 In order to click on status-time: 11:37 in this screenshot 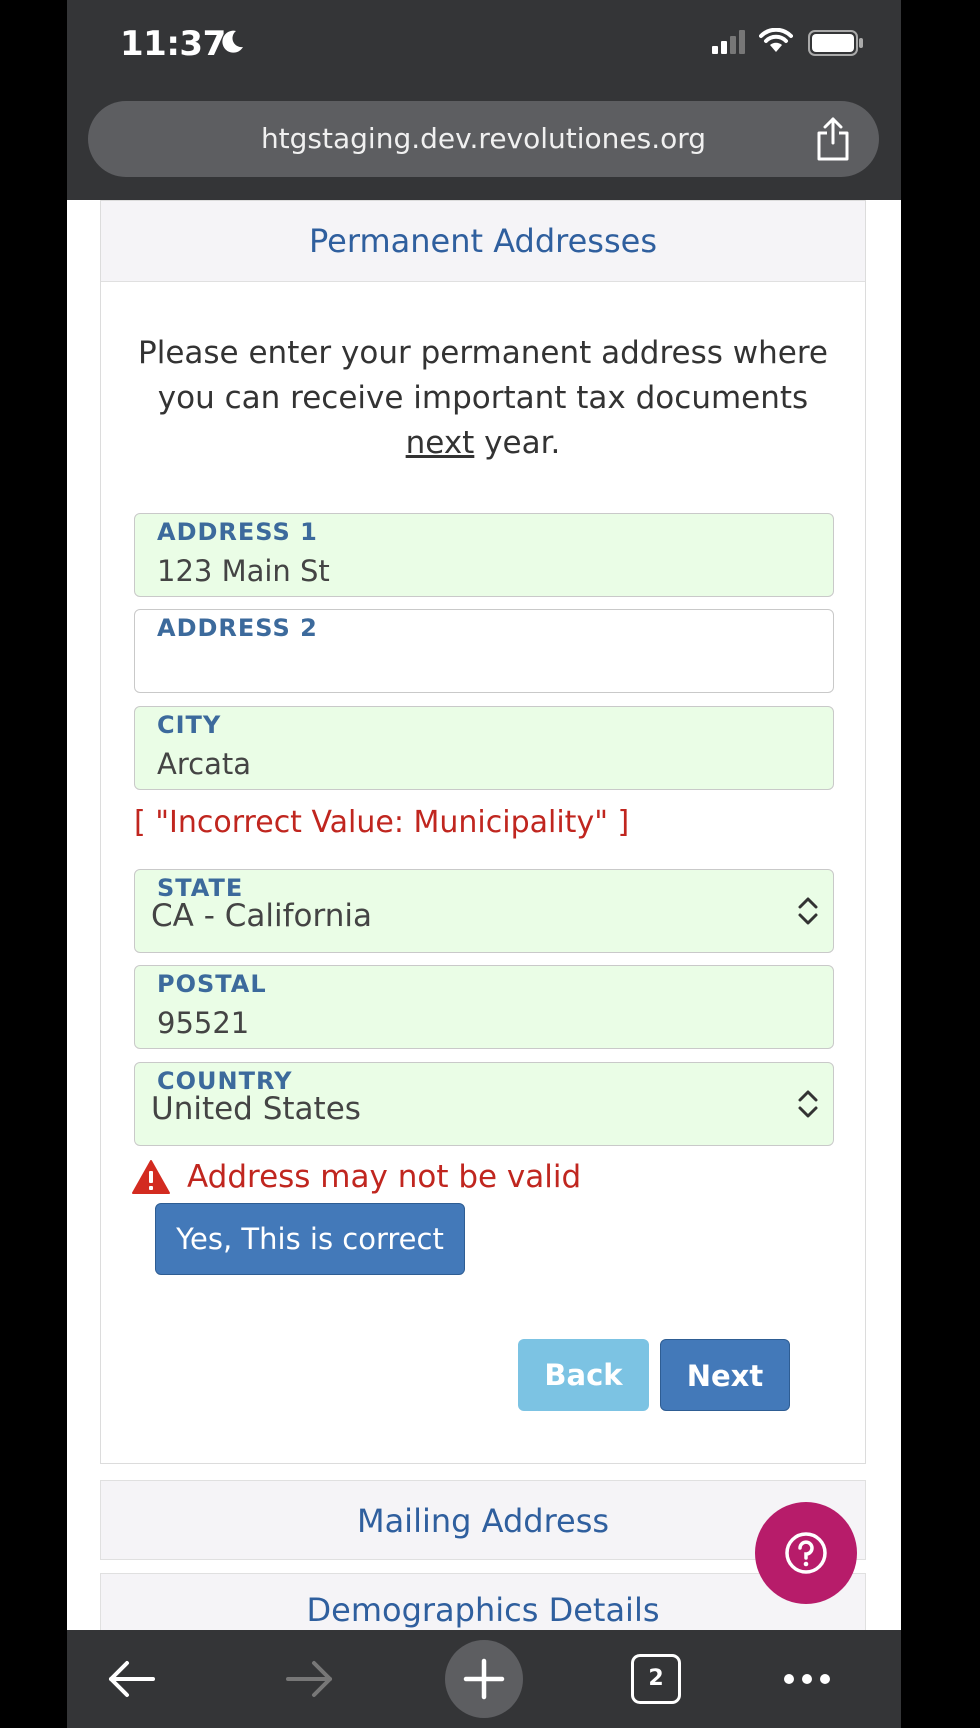, I will do `click(173, 44)`.